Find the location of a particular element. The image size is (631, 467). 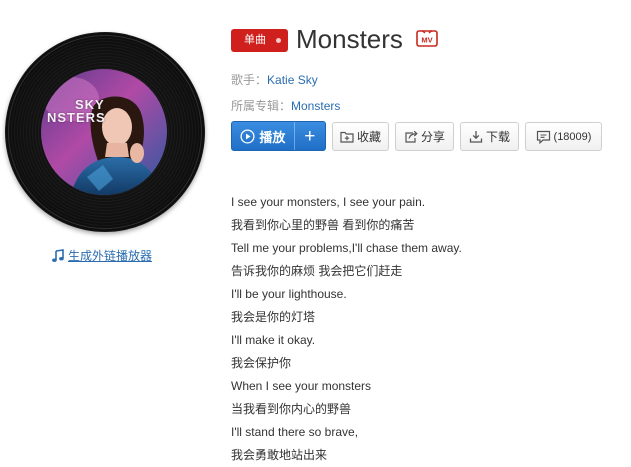

play-button-group: 播放 + is located at coordinates (278, 136).